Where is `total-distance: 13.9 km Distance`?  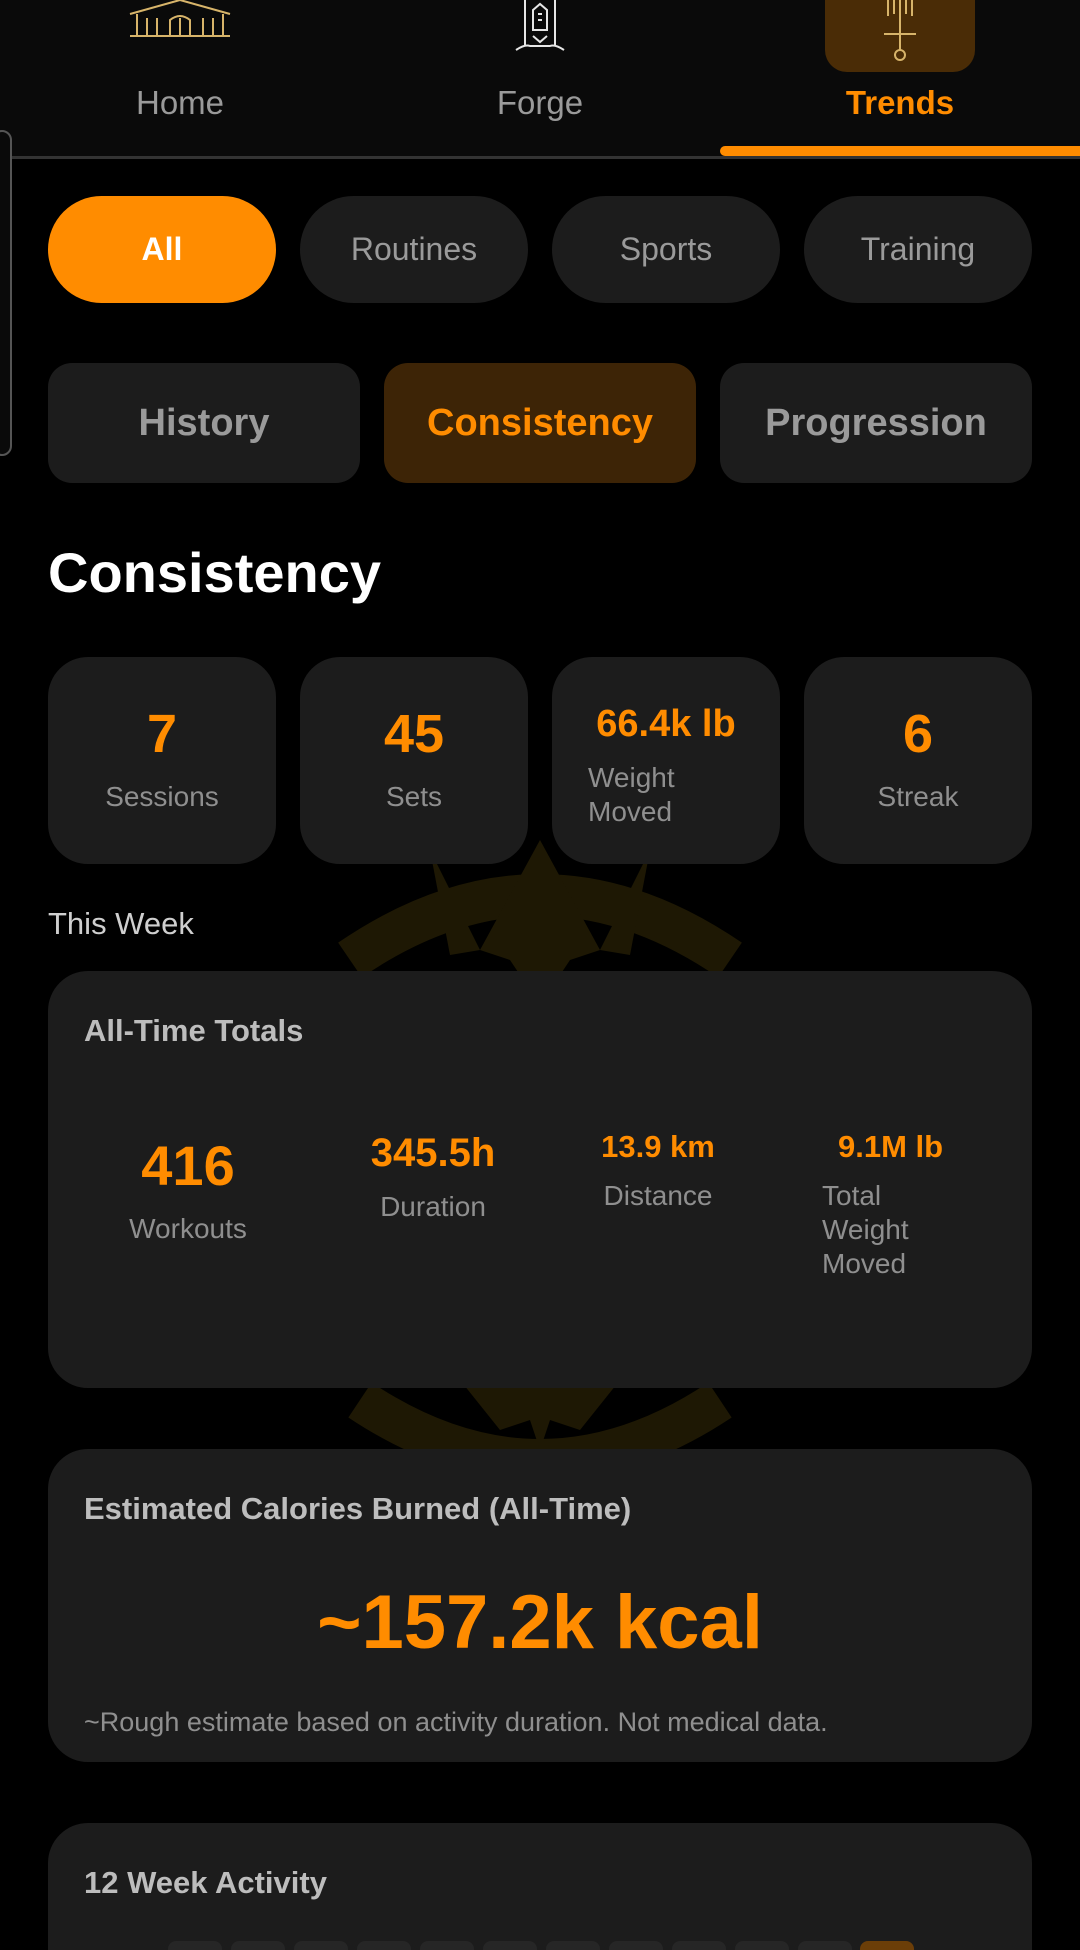 total-distance: 13.9 km Distance is located at coordinates (658, 1171).